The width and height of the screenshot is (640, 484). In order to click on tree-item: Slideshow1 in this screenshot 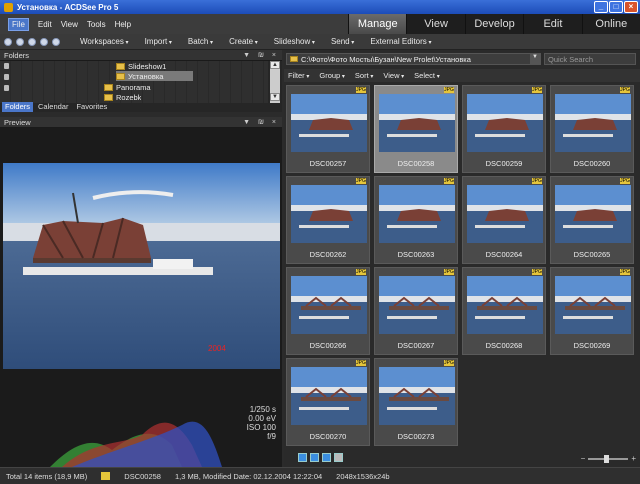, I will do `click(141, 66)`.